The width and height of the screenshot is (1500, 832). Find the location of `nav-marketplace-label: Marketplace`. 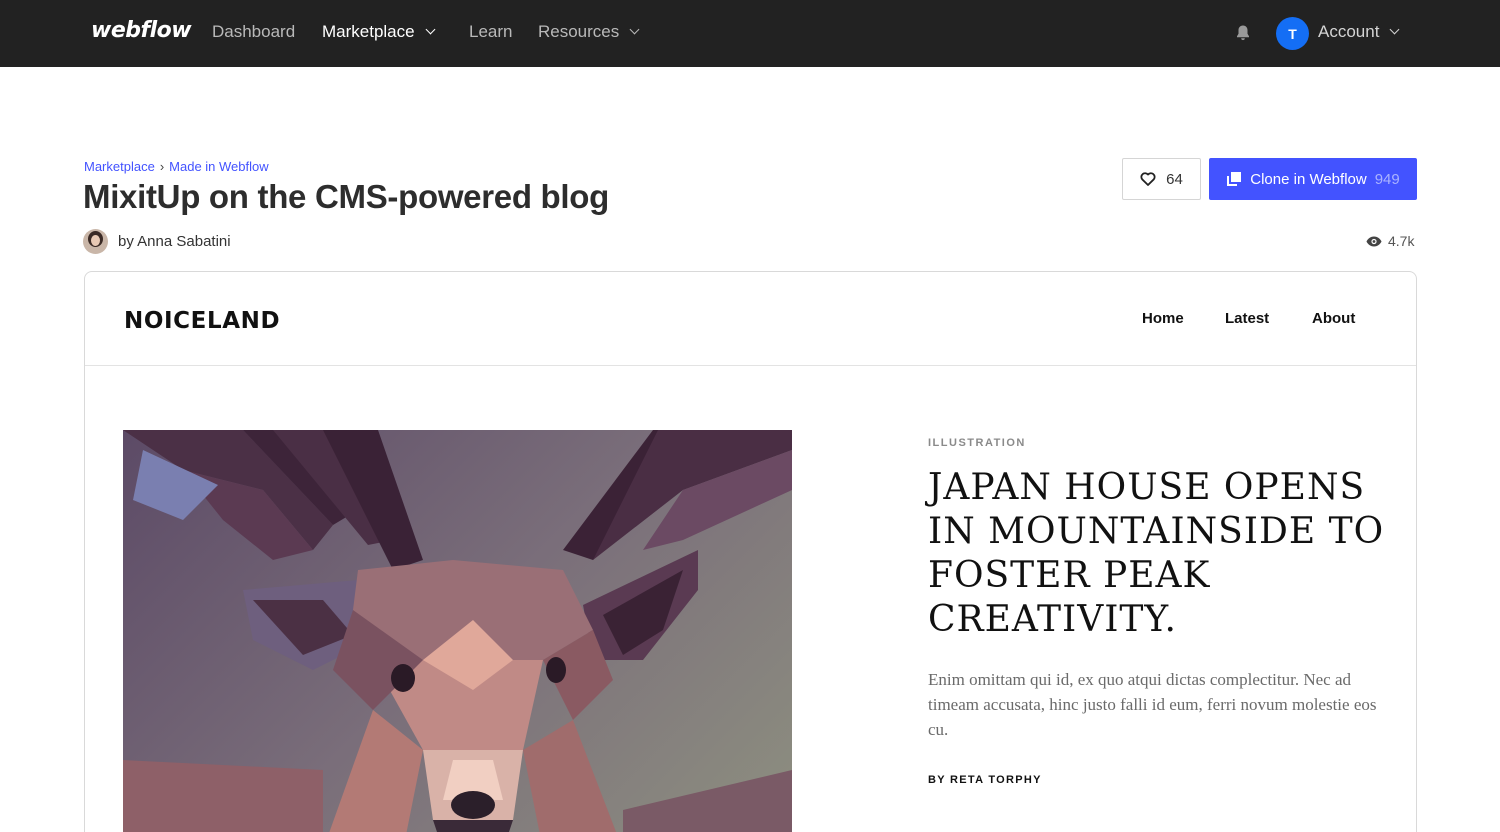

nav-marketplace-label: Marketplace is located at coordinates (368, 31).